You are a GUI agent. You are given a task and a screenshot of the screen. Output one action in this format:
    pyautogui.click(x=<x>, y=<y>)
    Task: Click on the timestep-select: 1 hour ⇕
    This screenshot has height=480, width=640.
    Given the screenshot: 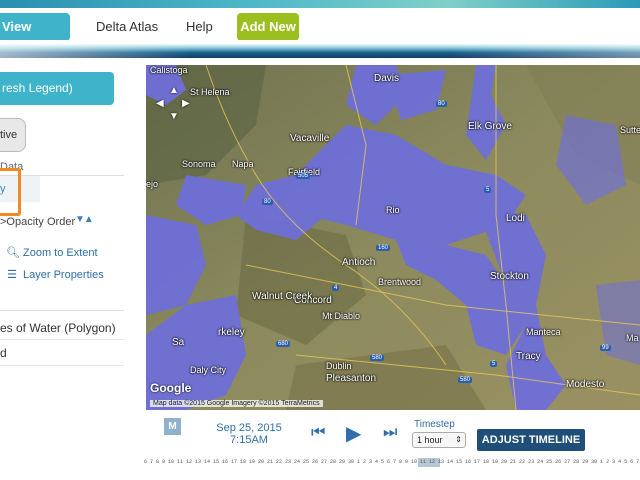 What is the action you would take?
    pyautogui.click(x=439, y=440)
    